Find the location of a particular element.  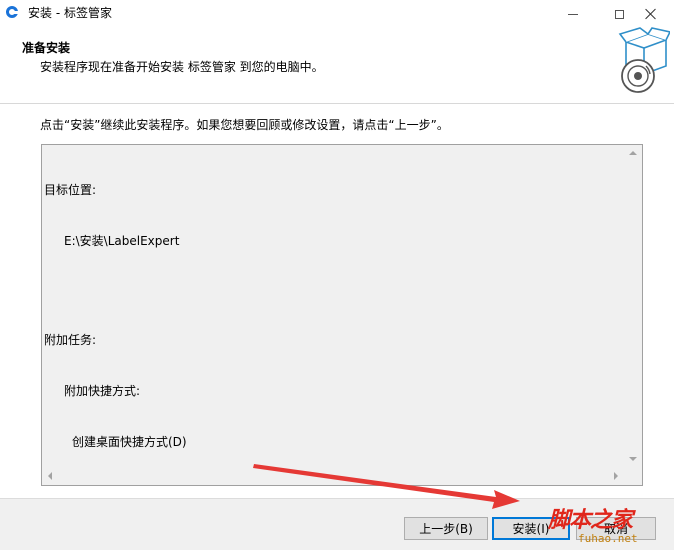

title-bar: 安装 - 标签管家 is located at coordinates (337, 14).